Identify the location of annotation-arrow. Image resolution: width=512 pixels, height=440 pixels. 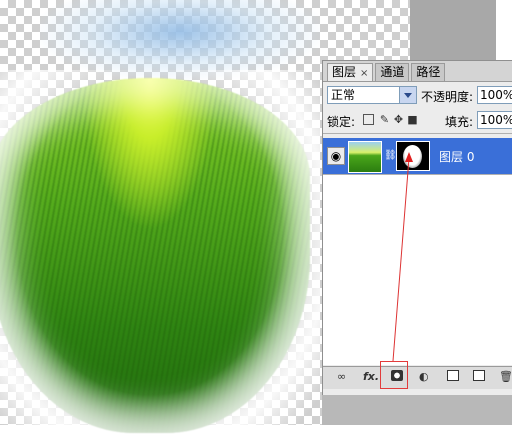
(402, 257).